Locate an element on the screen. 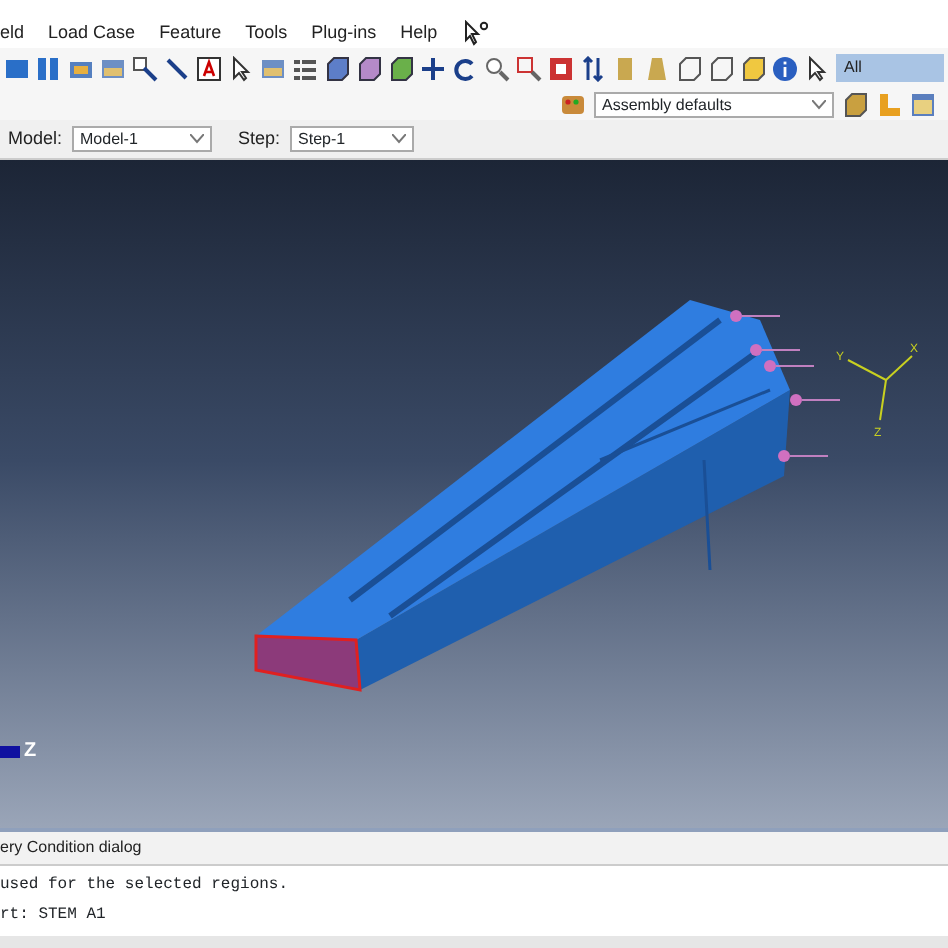 The image size is (948, 948). prompt-text: ery Condition dialog is located at coordinates (474, 846).